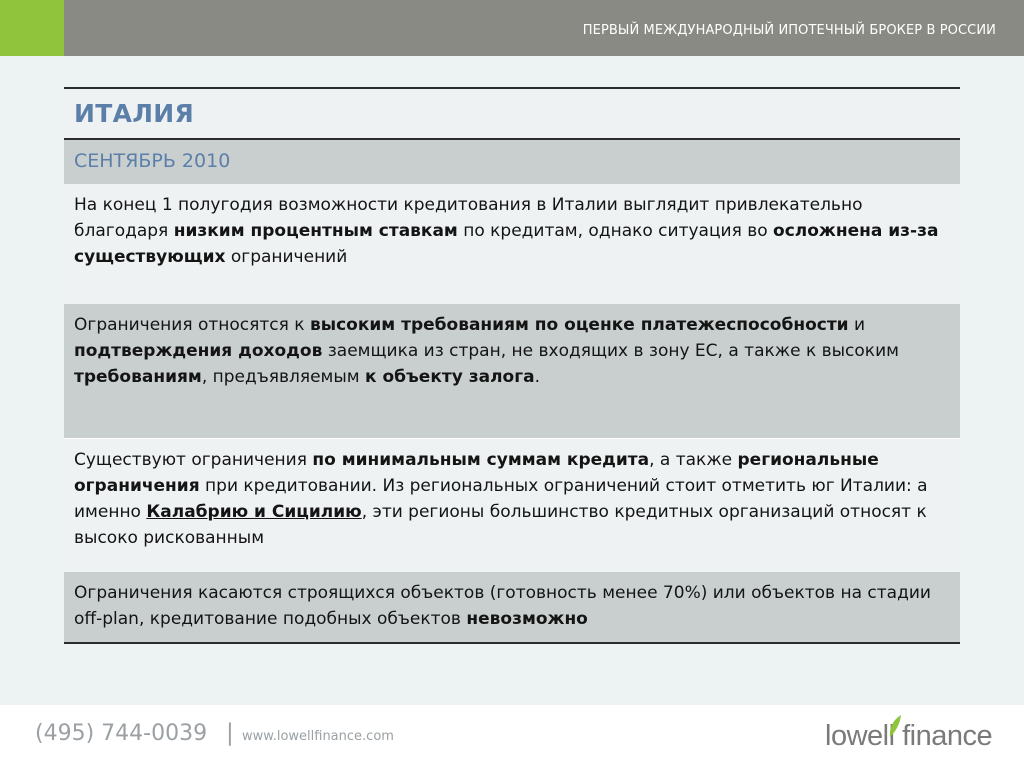  What do you see at coordinates (32, 28) in the screenshot?
I see `header-accent-block` at bounding box center [32, 28].